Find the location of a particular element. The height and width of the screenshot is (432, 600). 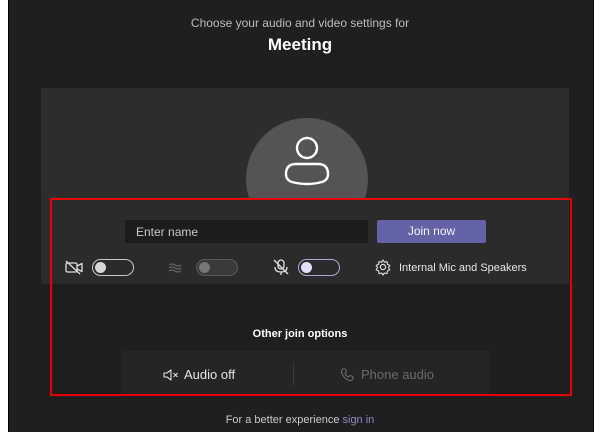

device-settings-label: Internal Mic and Speakers is located at coordinates (463, 268).